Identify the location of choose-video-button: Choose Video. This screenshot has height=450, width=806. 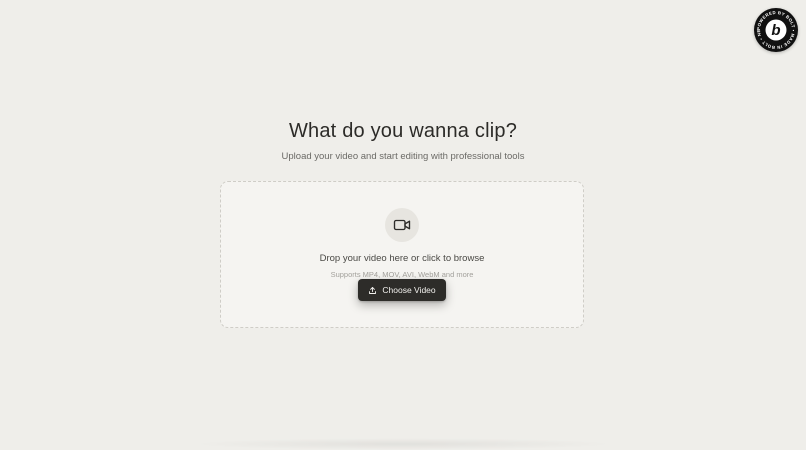
(402, 290).